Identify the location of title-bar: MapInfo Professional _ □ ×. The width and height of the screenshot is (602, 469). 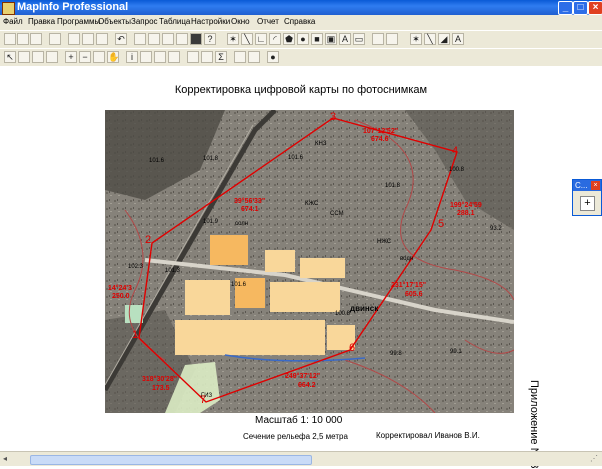
(301, 7).